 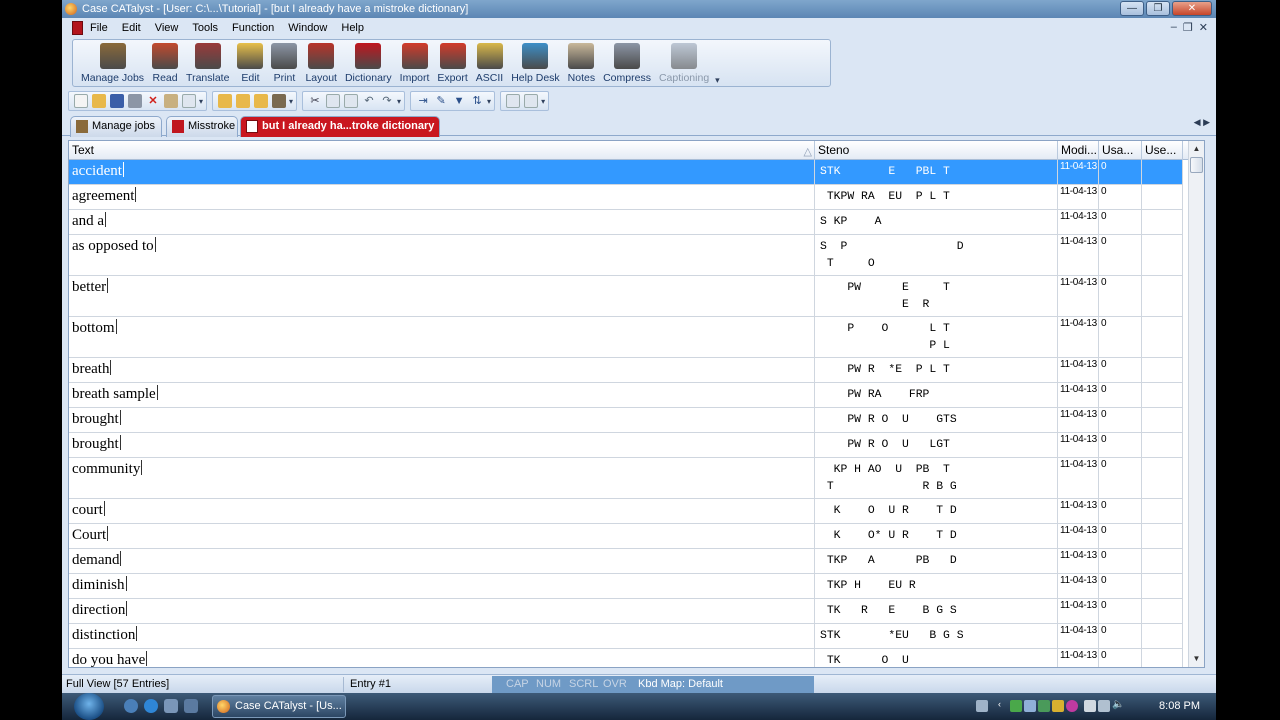 What do you see at coordinates (1192, 8) in the screenshot?
I see `close-button: ✕` at bounding box center [1192, 8].